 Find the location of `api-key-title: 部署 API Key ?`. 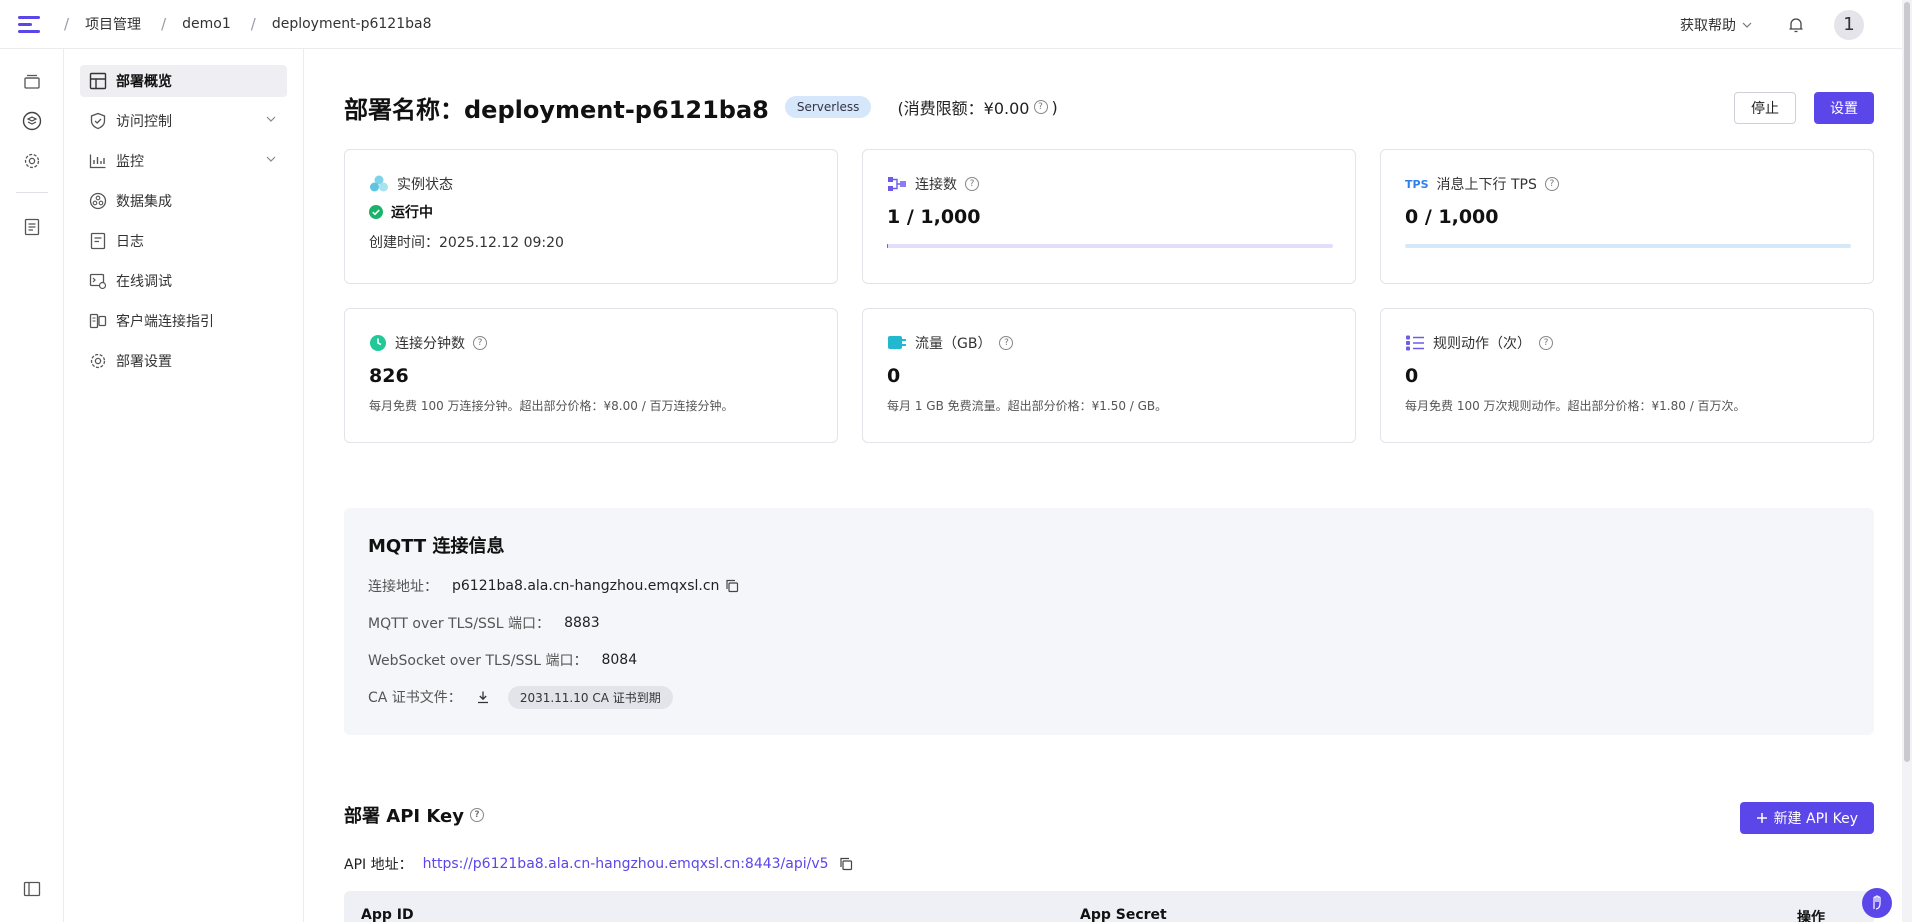

api-key-title: 部署 API Key ? is located at coordinates (414, 815).